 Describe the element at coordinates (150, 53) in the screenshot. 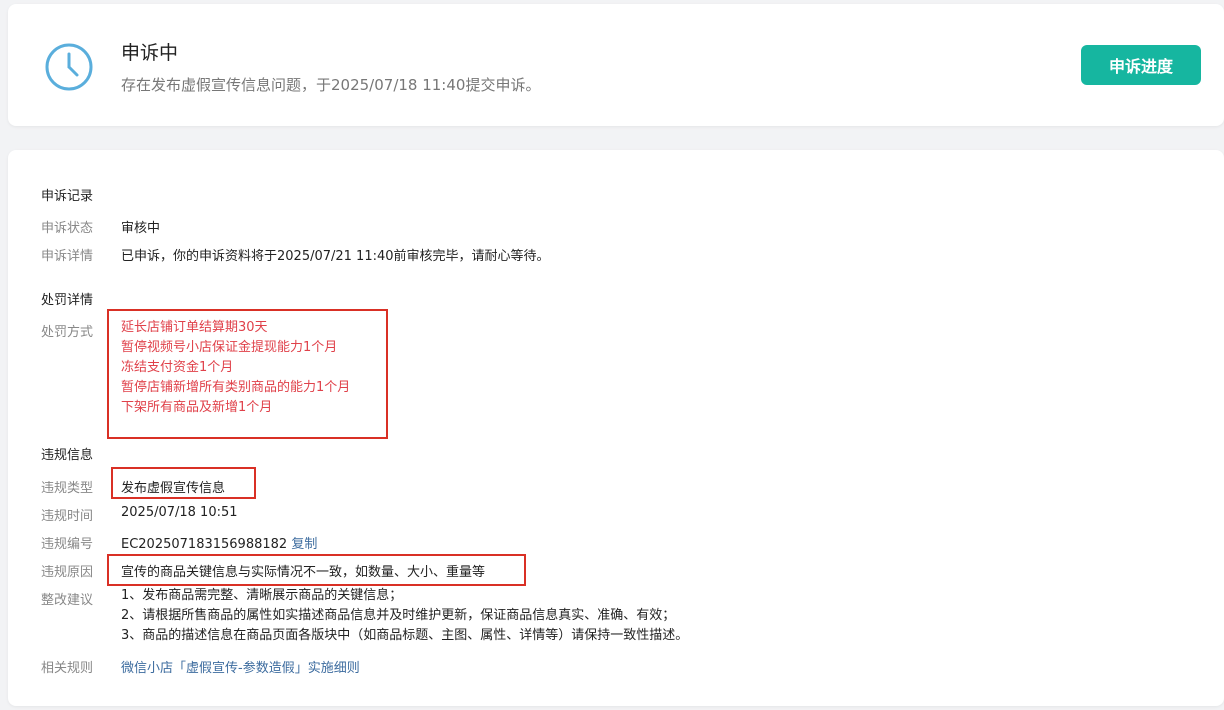

I see `status-title: 申诉中` at that location.